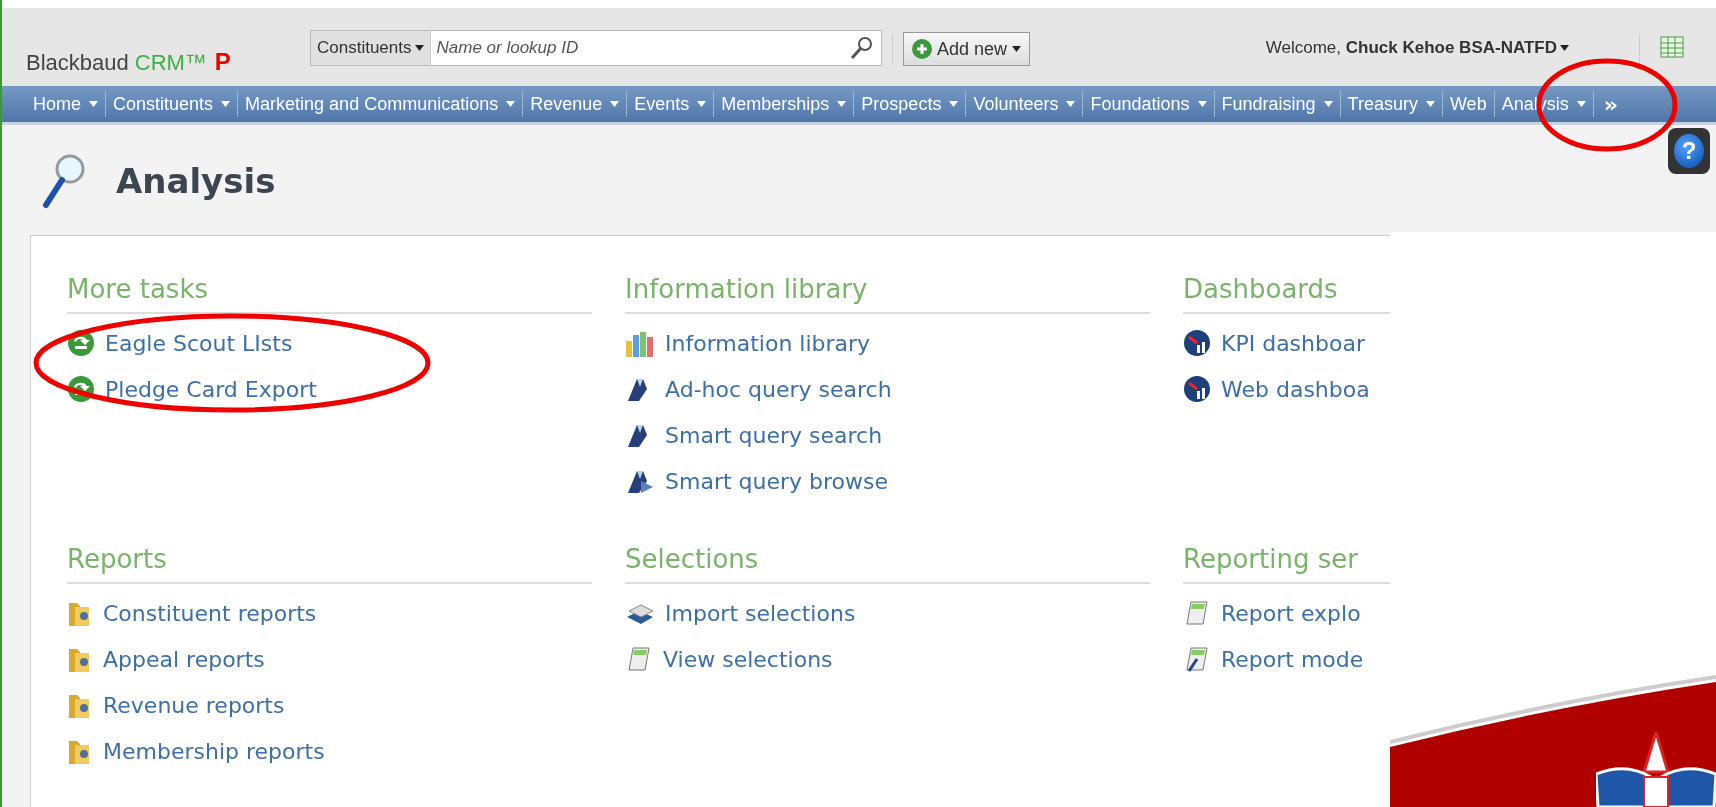  Describe the element at coordinates (192, 613) in the screenshot. I see `task-link: Constituent reports` at that location.